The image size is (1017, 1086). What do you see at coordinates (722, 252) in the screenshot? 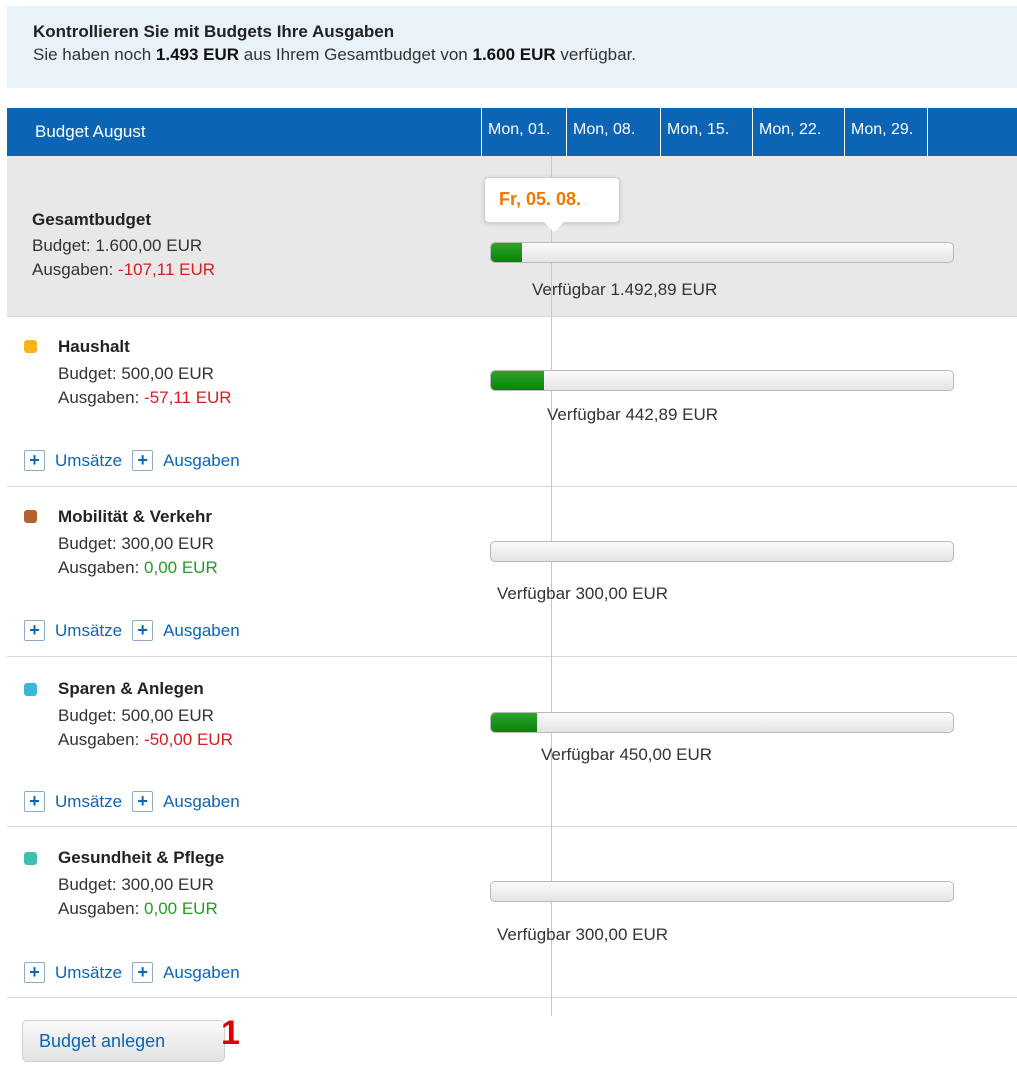
I see `total-progress-bar` at bounding box center [722, 252].